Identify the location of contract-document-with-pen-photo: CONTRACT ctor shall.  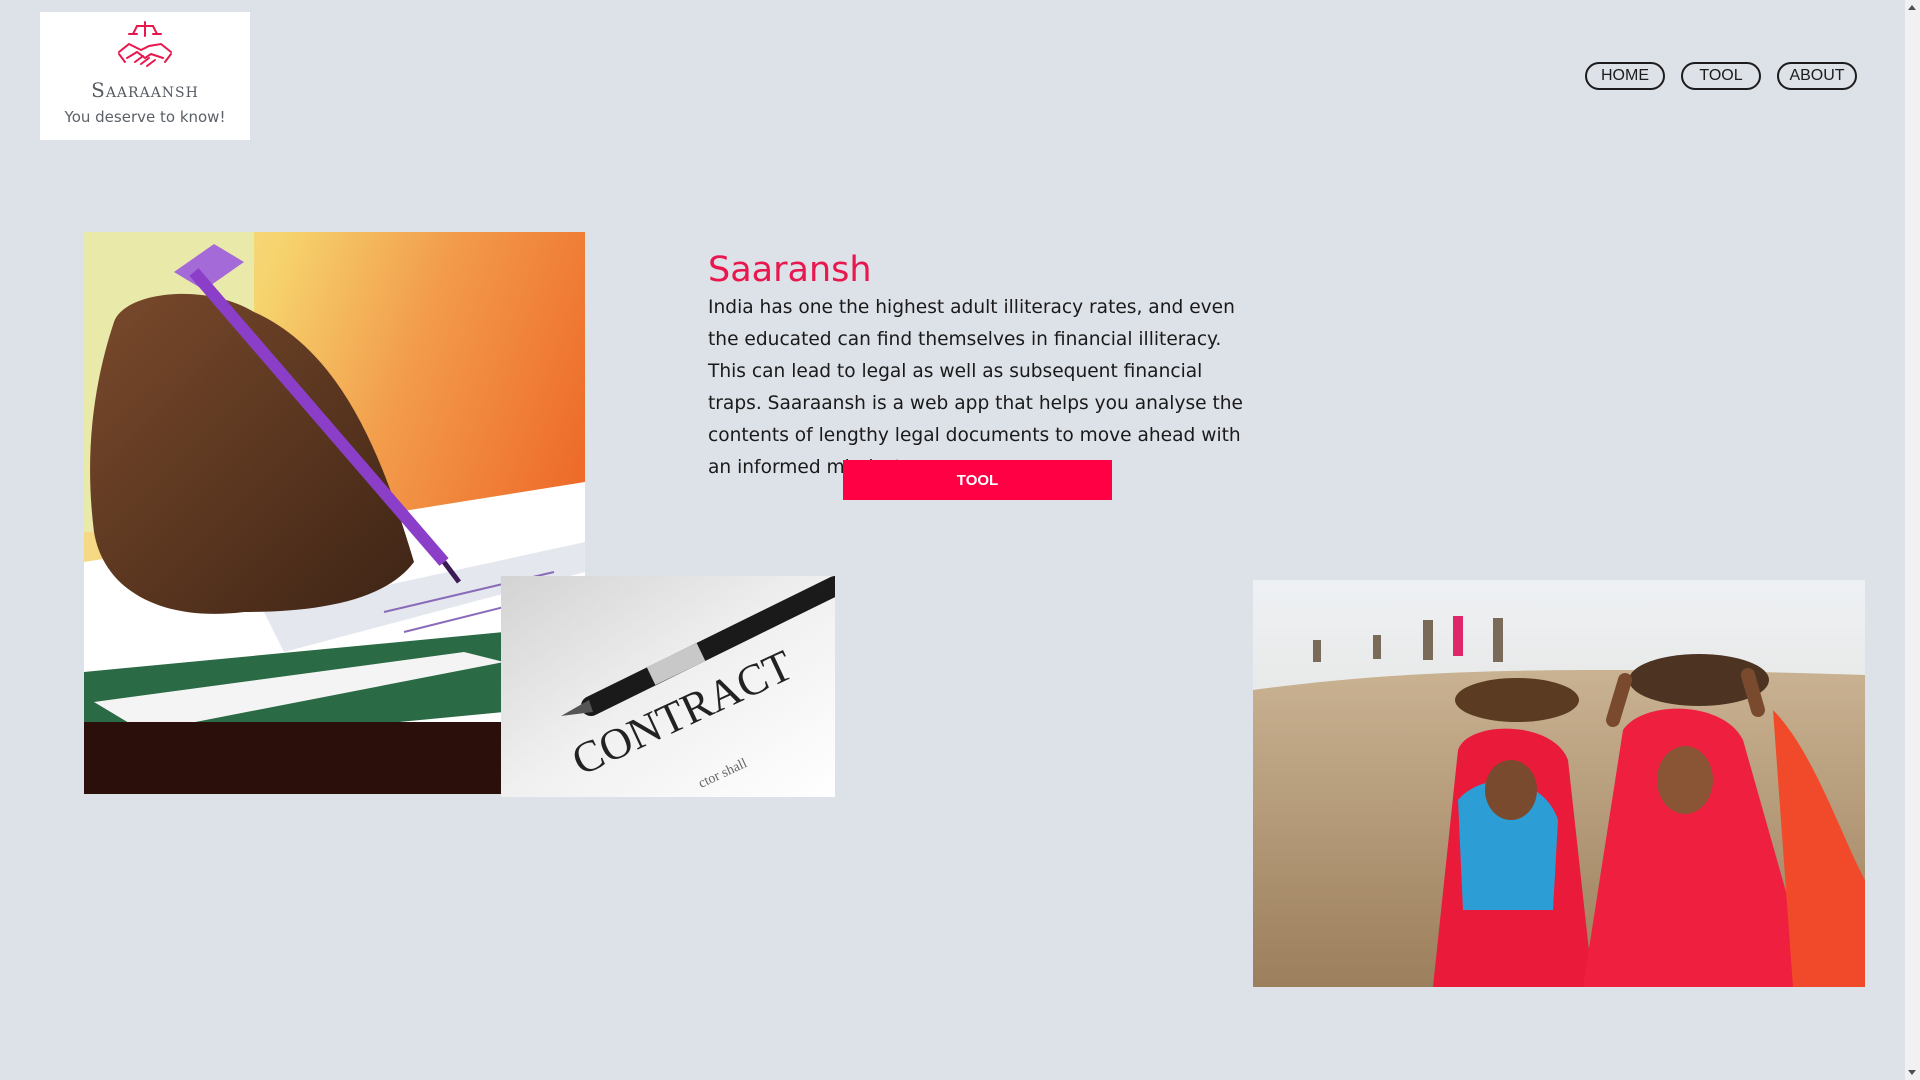
(668, 686).